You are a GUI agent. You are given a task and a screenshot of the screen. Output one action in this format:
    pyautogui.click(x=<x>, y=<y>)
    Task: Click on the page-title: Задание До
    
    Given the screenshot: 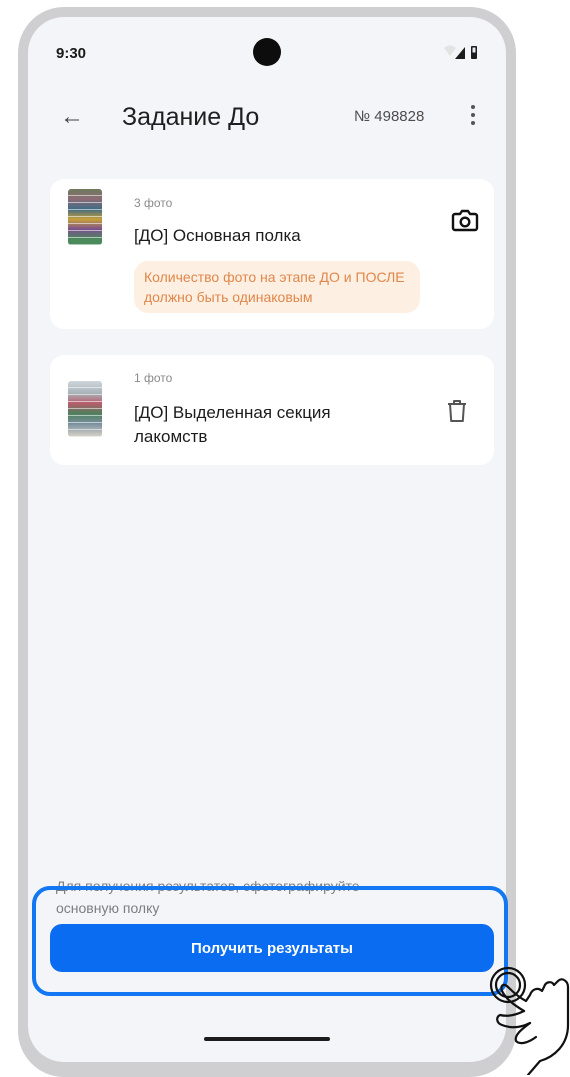 What is the action you would take?
    pyautogui.click(x=191, y=117)
    